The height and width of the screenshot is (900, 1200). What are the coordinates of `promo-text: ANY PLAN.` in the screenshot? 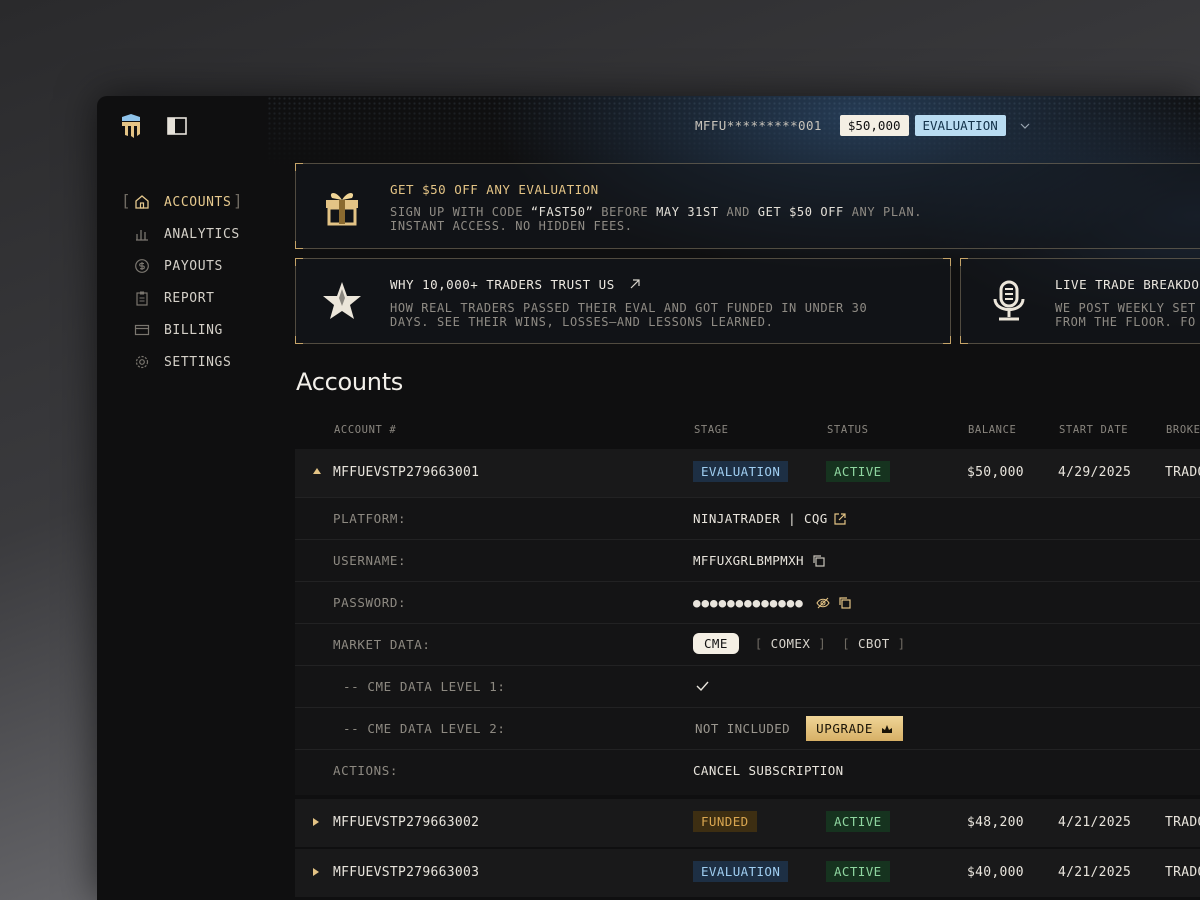 It's located at (883, 212).